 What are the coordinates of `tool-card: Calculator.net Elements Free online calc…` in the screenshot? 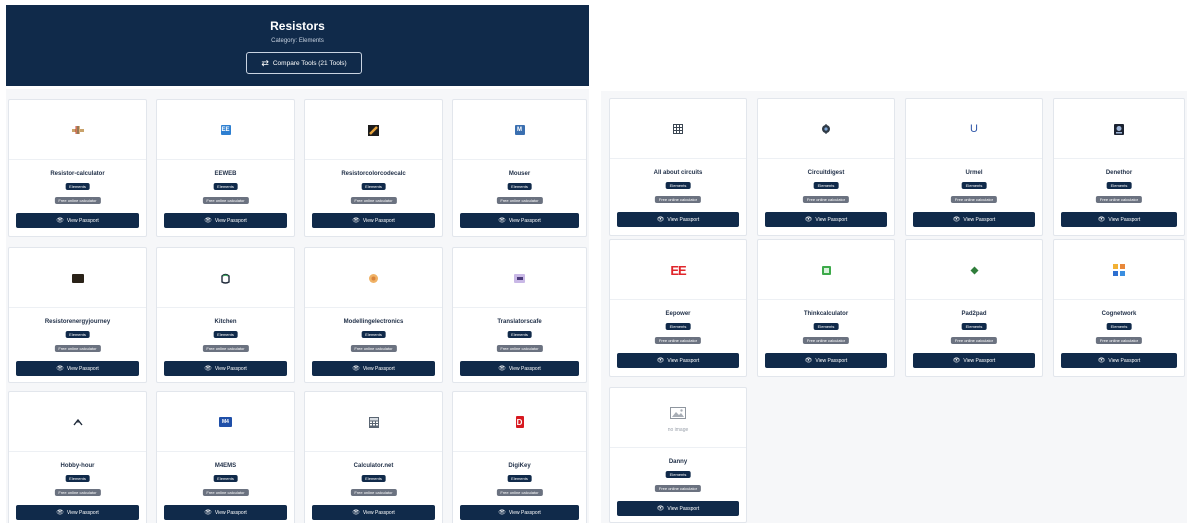 It's located at (373, 457).